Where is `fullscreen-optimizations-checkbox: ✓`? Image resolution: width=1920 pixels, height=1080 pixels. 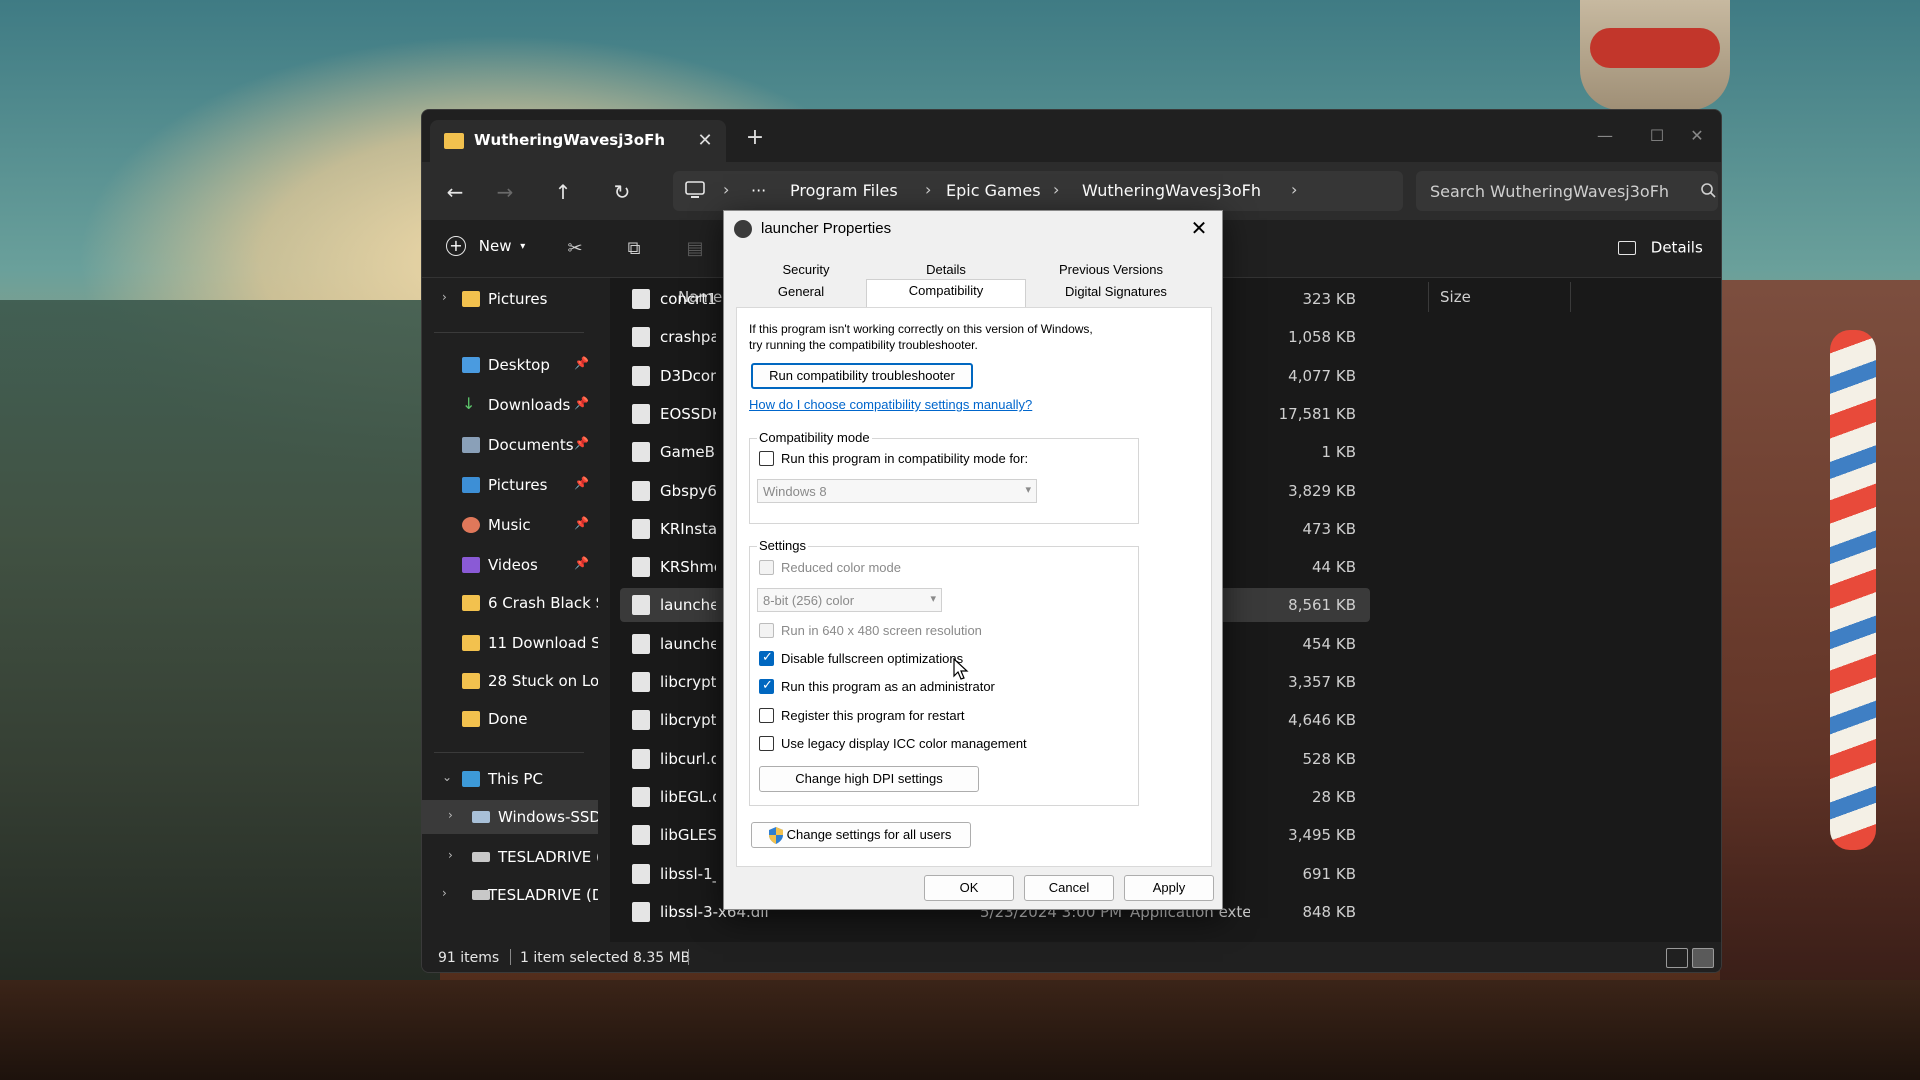 fullscreen-optimizations-checkbox: ✓ is located at coordinates (766, 657).